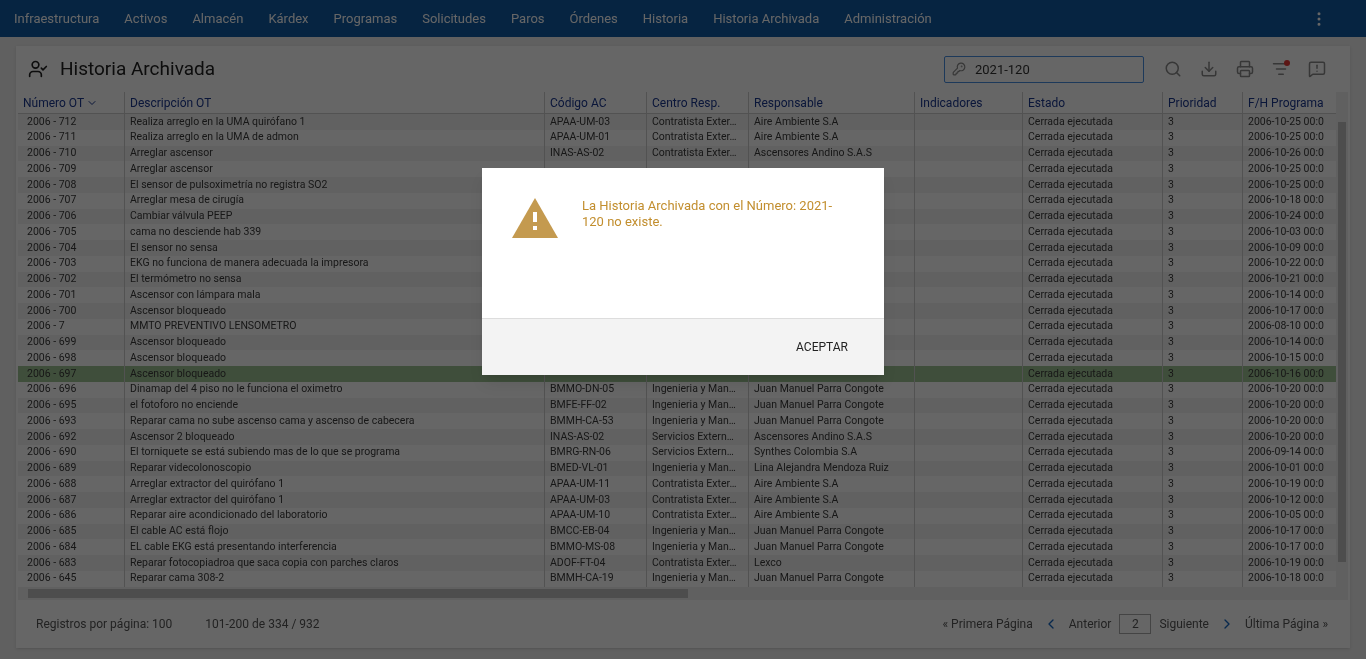 Image resolution: width=1366 pixels, height=659 pixels. I want to click on table-row: 2006 - 692 Ascensor 2 bloqueado INAS-AS-02 Servicios Extern… Ascensores Andino S.A.S Cerrada ejecutada 3 2006-10-20 00:0, so click(677, 437).